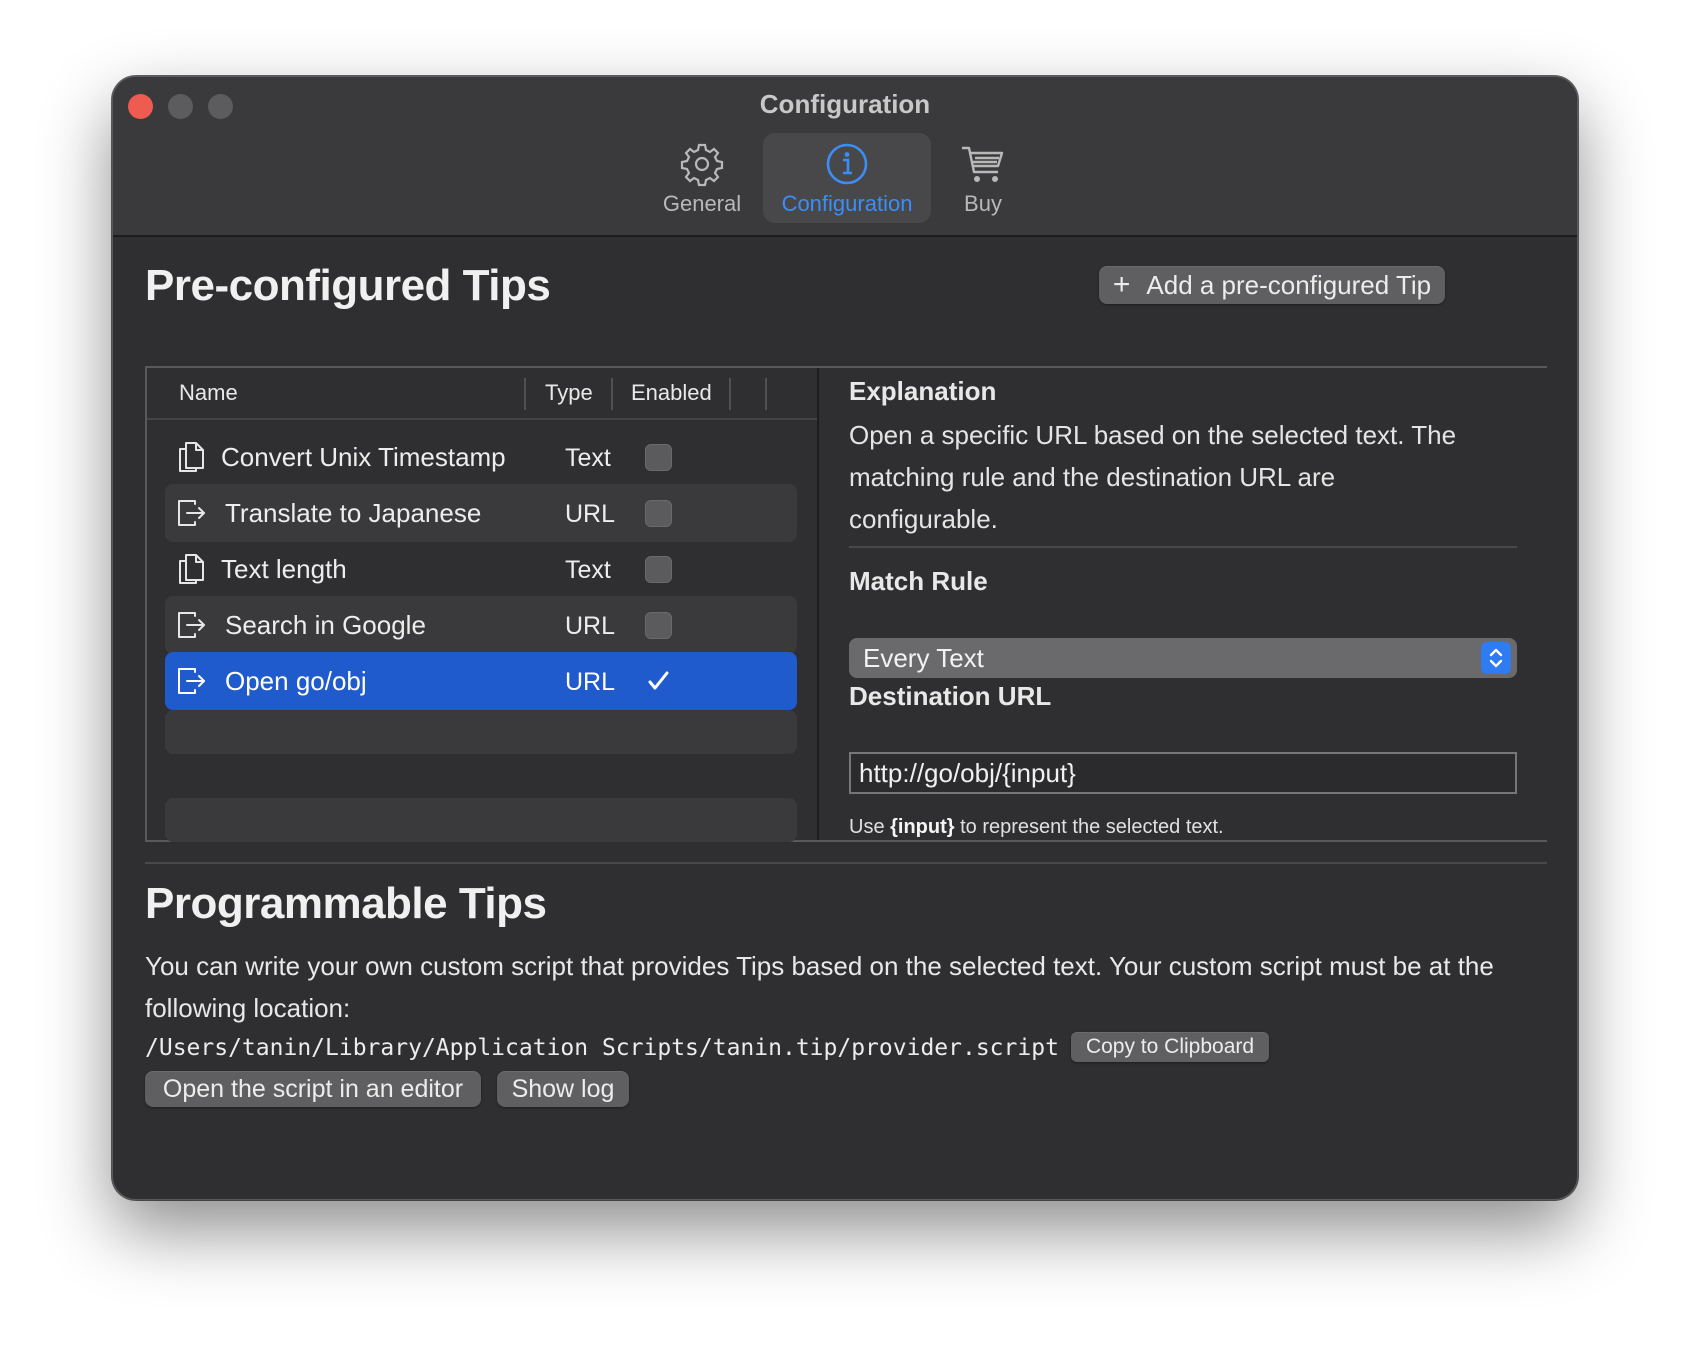  I want to click on detail-divider, so click(1183, 547).